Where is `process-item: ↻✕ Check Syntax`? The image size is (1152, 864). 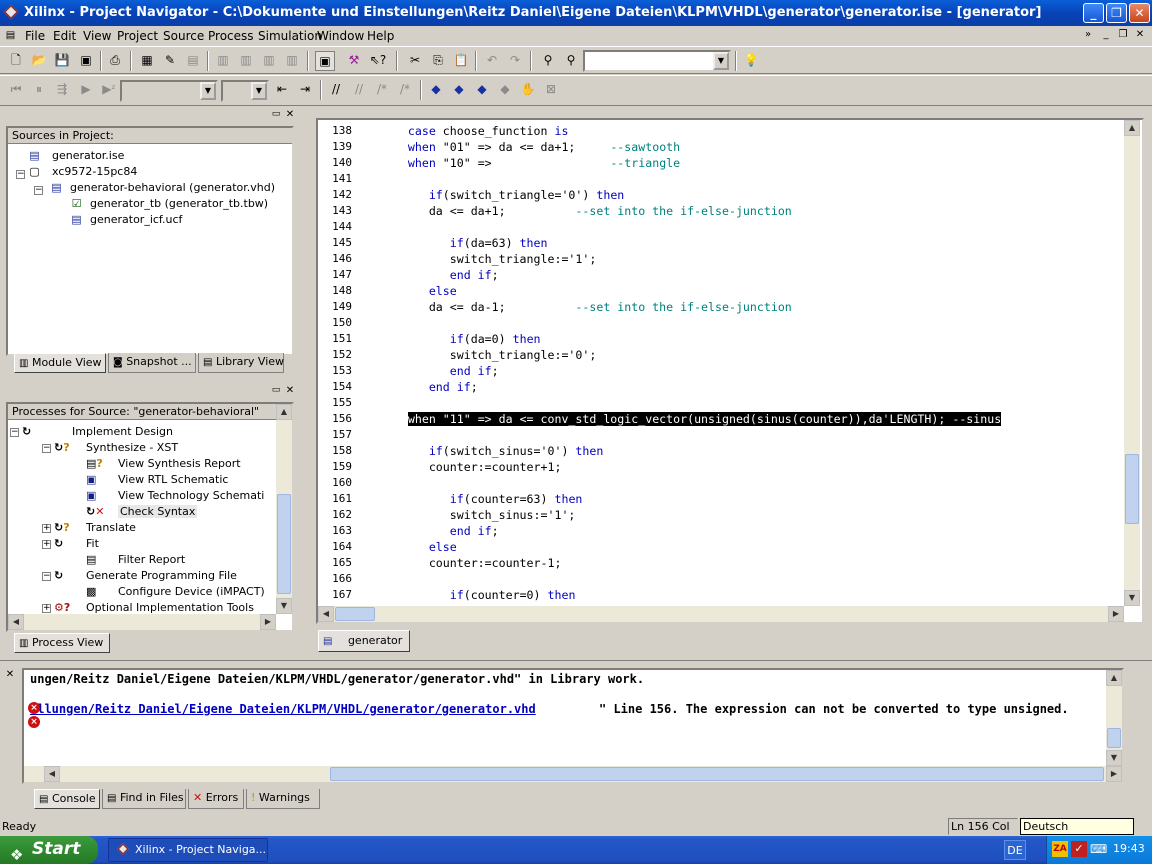 process-item: ↻✕ Check Syntax is located at coordinates (142, 512).